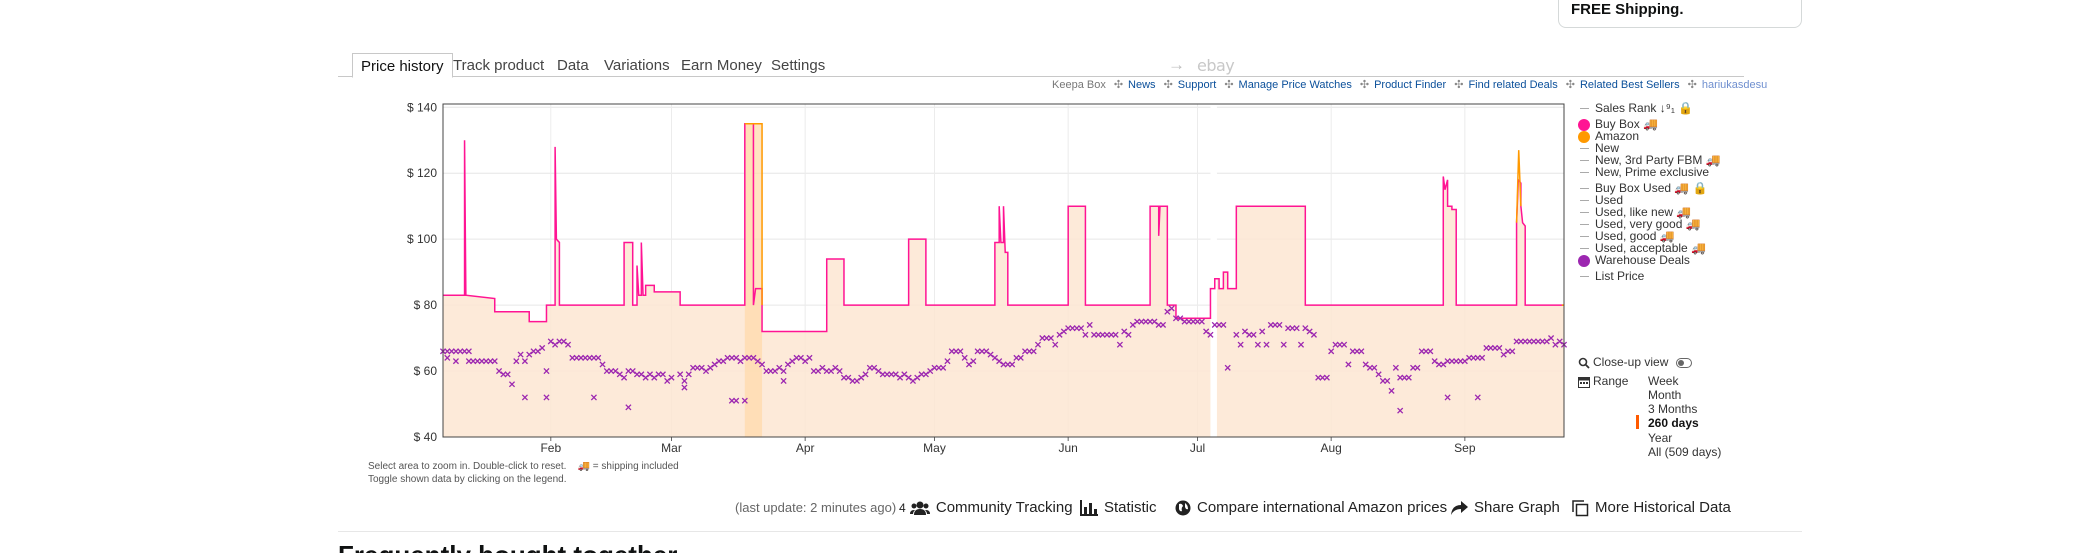 The image size is (2079, 553). What do you see at coordinates (1295, 85) in the screenshot?
I see `link-manage-price-watches: Manage Price Watches` at bounding box center [1295, 85].